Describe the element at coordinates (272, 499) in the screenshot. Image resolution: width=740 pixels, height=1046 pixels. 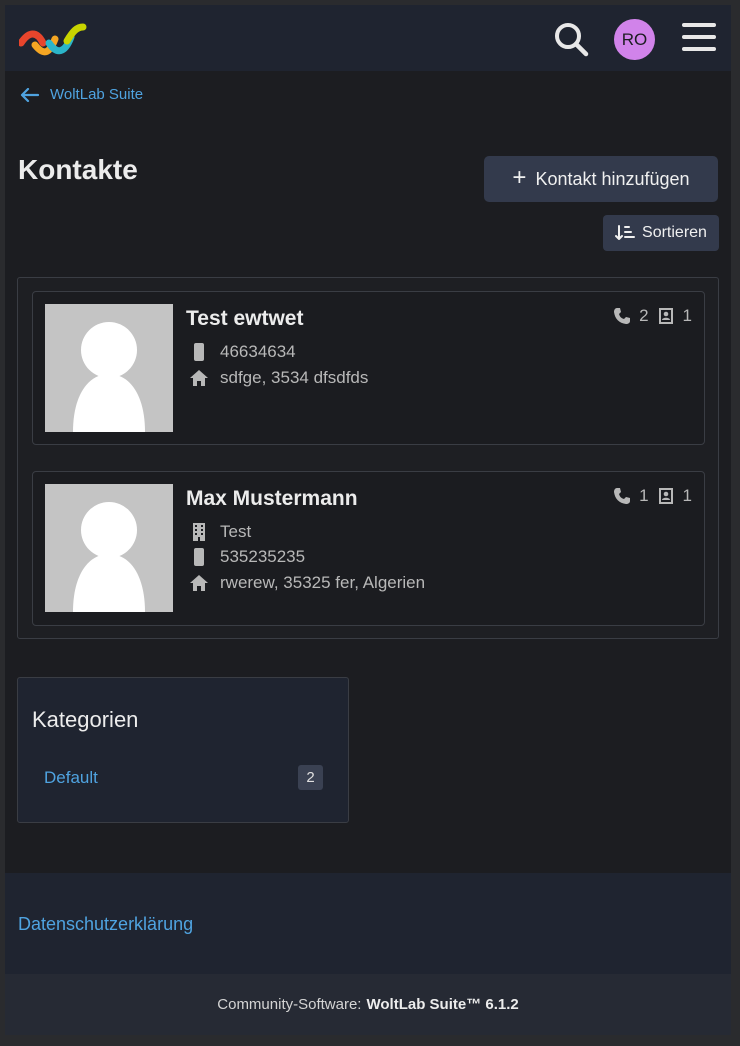
I see `contact-name: Max Mustermann` at that location.